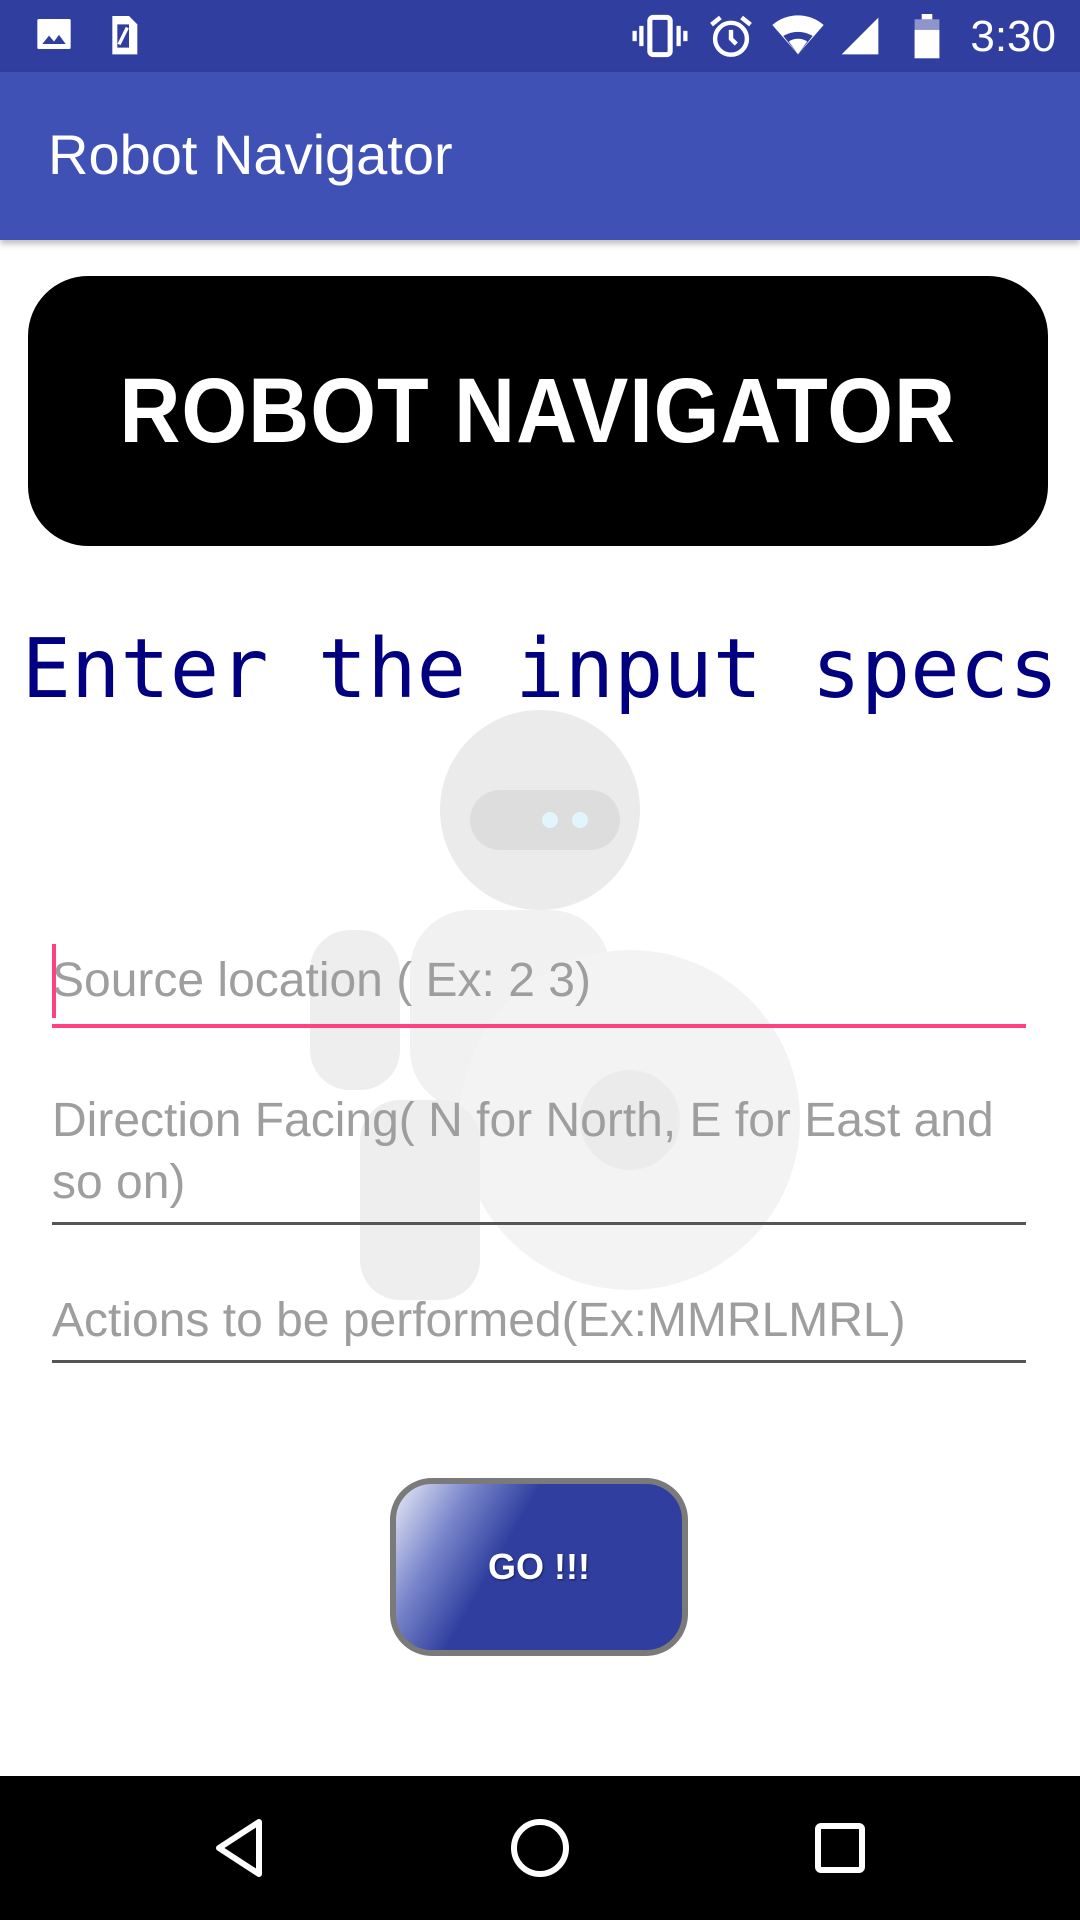 The height and width of the screenshot is (1920, 1080). I want to click on battery-icon, so click(927, 36).